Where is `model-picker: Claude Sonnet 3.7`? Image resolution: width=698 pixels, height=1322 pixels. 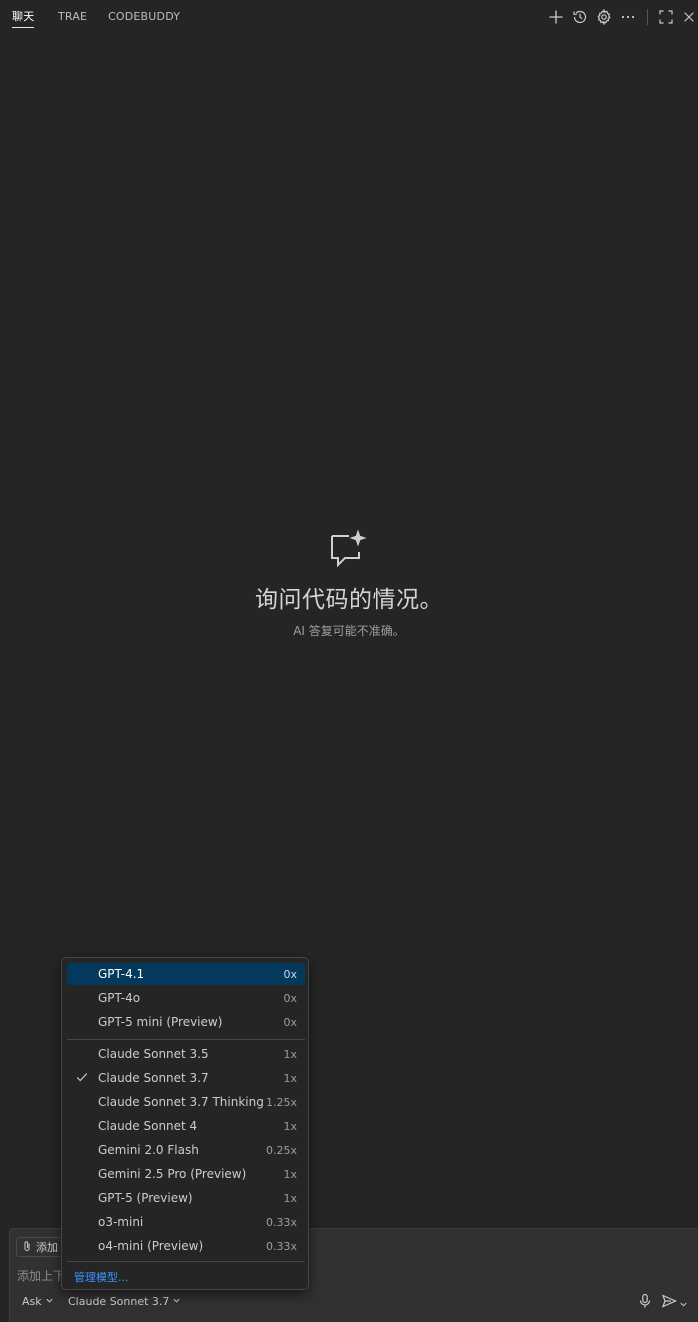 model-picker: Claude Sonnet 3.7 is located at coordinates (124, 1301).